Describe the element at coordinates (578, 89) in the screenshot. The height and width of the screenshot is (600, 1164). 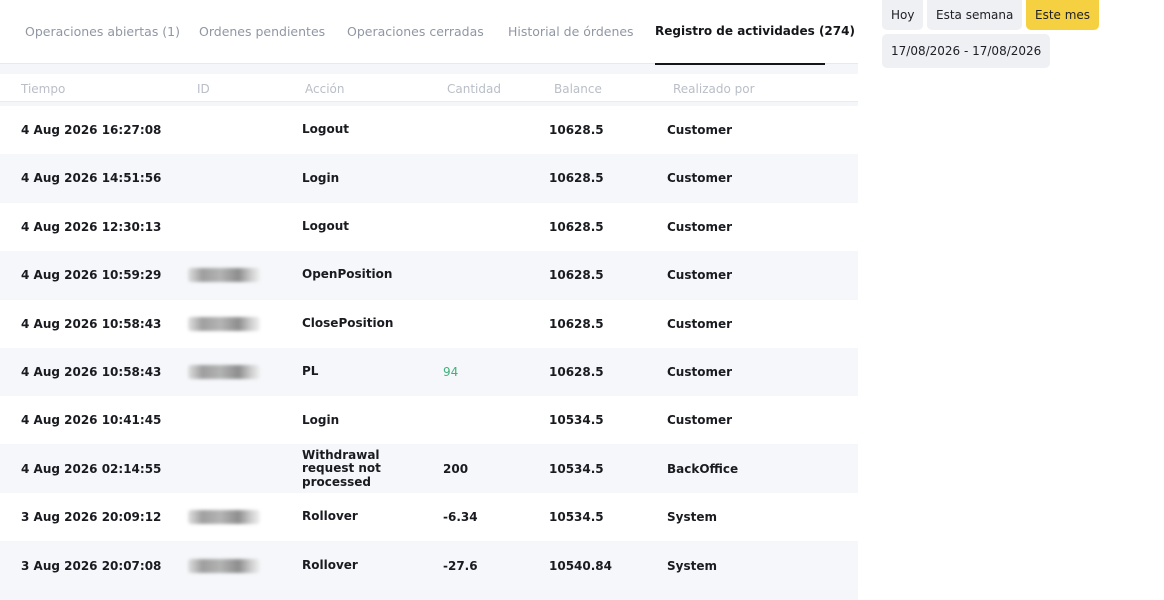
I see `column-header-balance: Balance` at that location.